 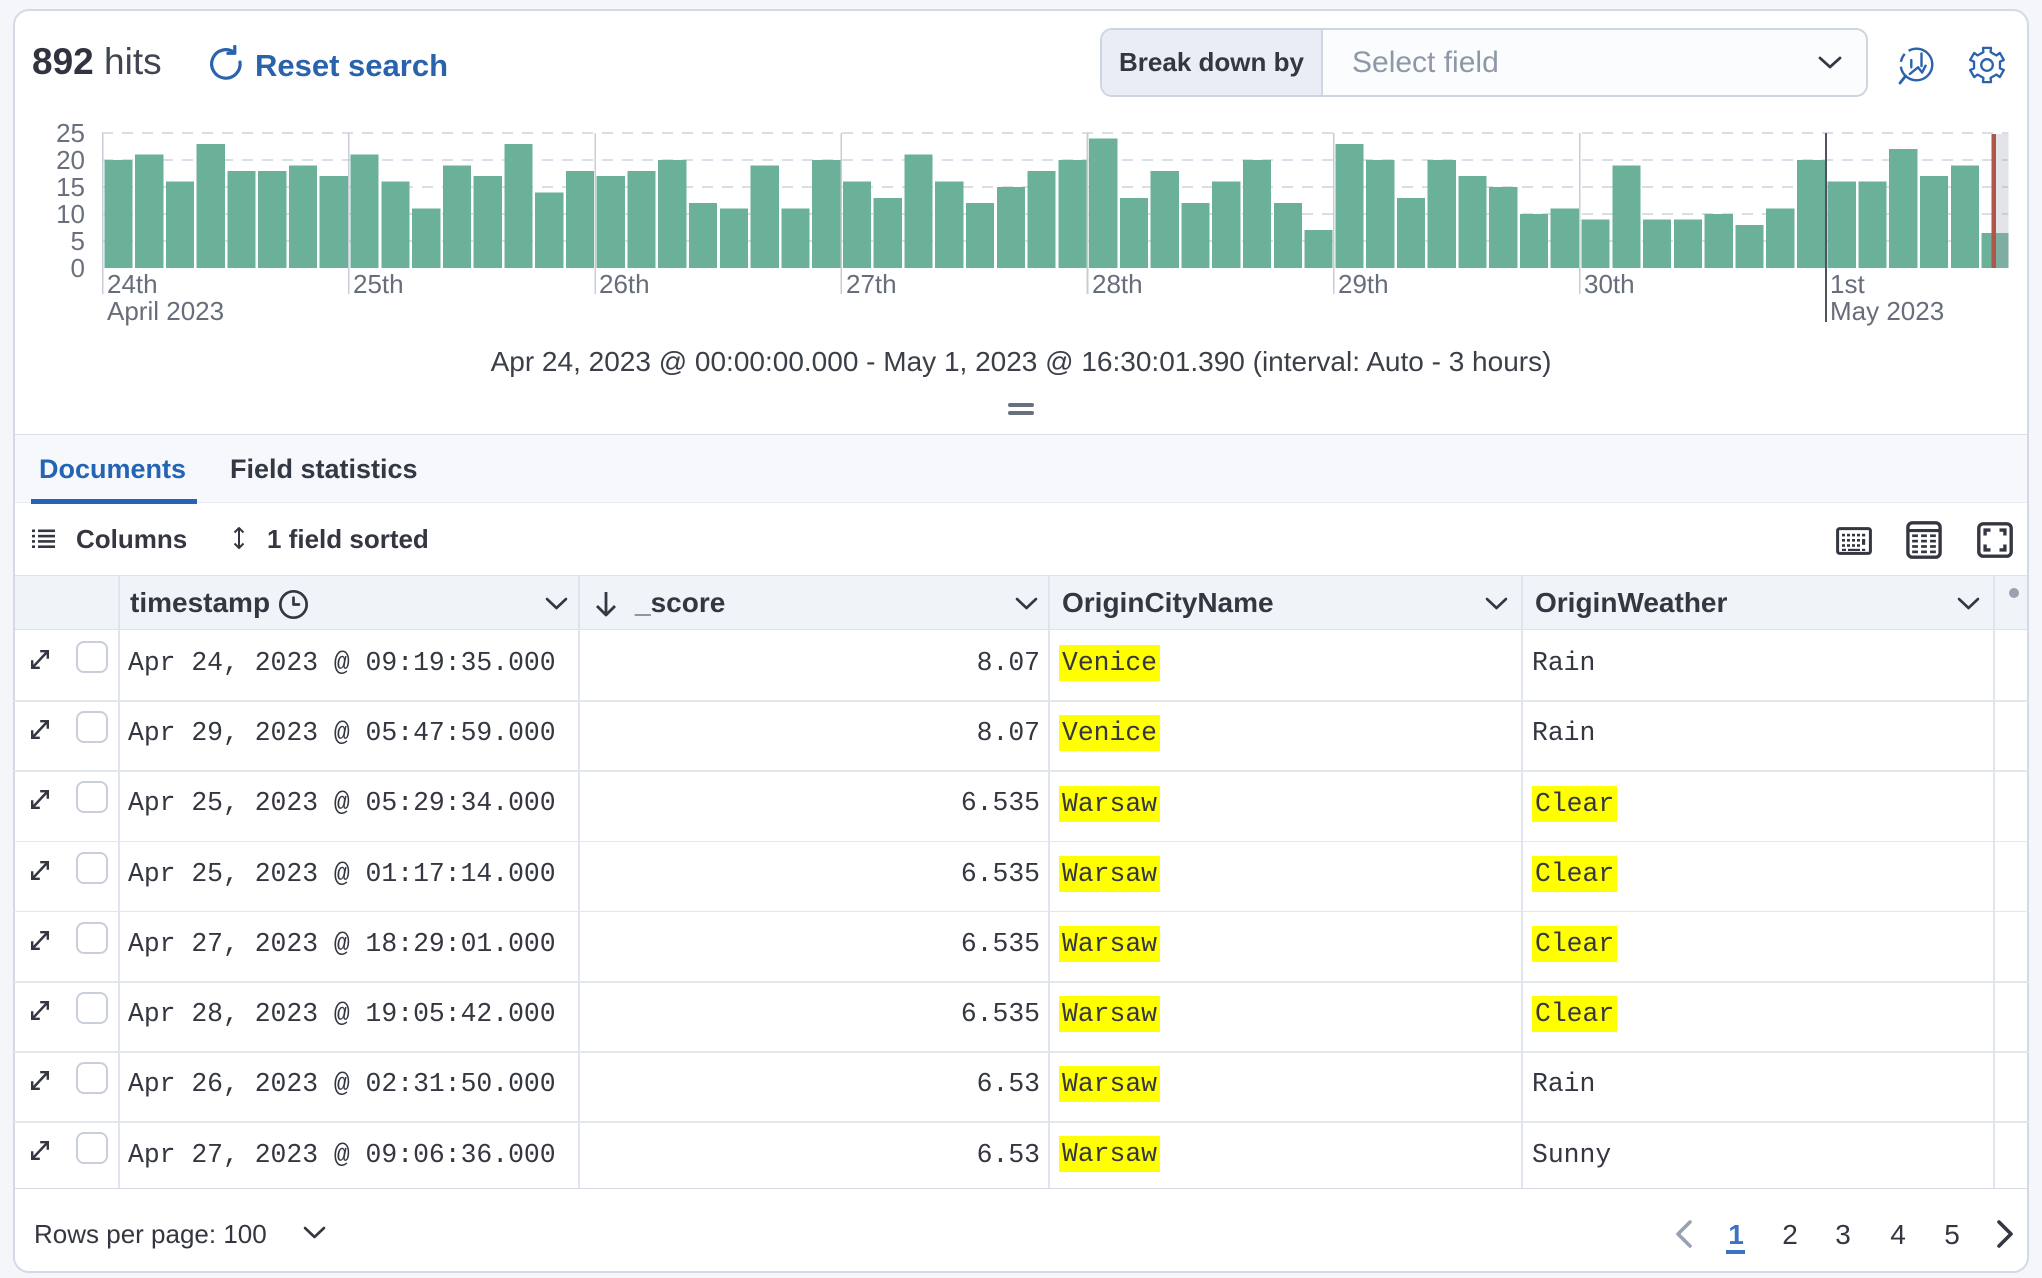 What do you see at coordinates (1887, 311) in the screenshot?
I see `svg-text: May 2023` at bounding box center [1887, 311].